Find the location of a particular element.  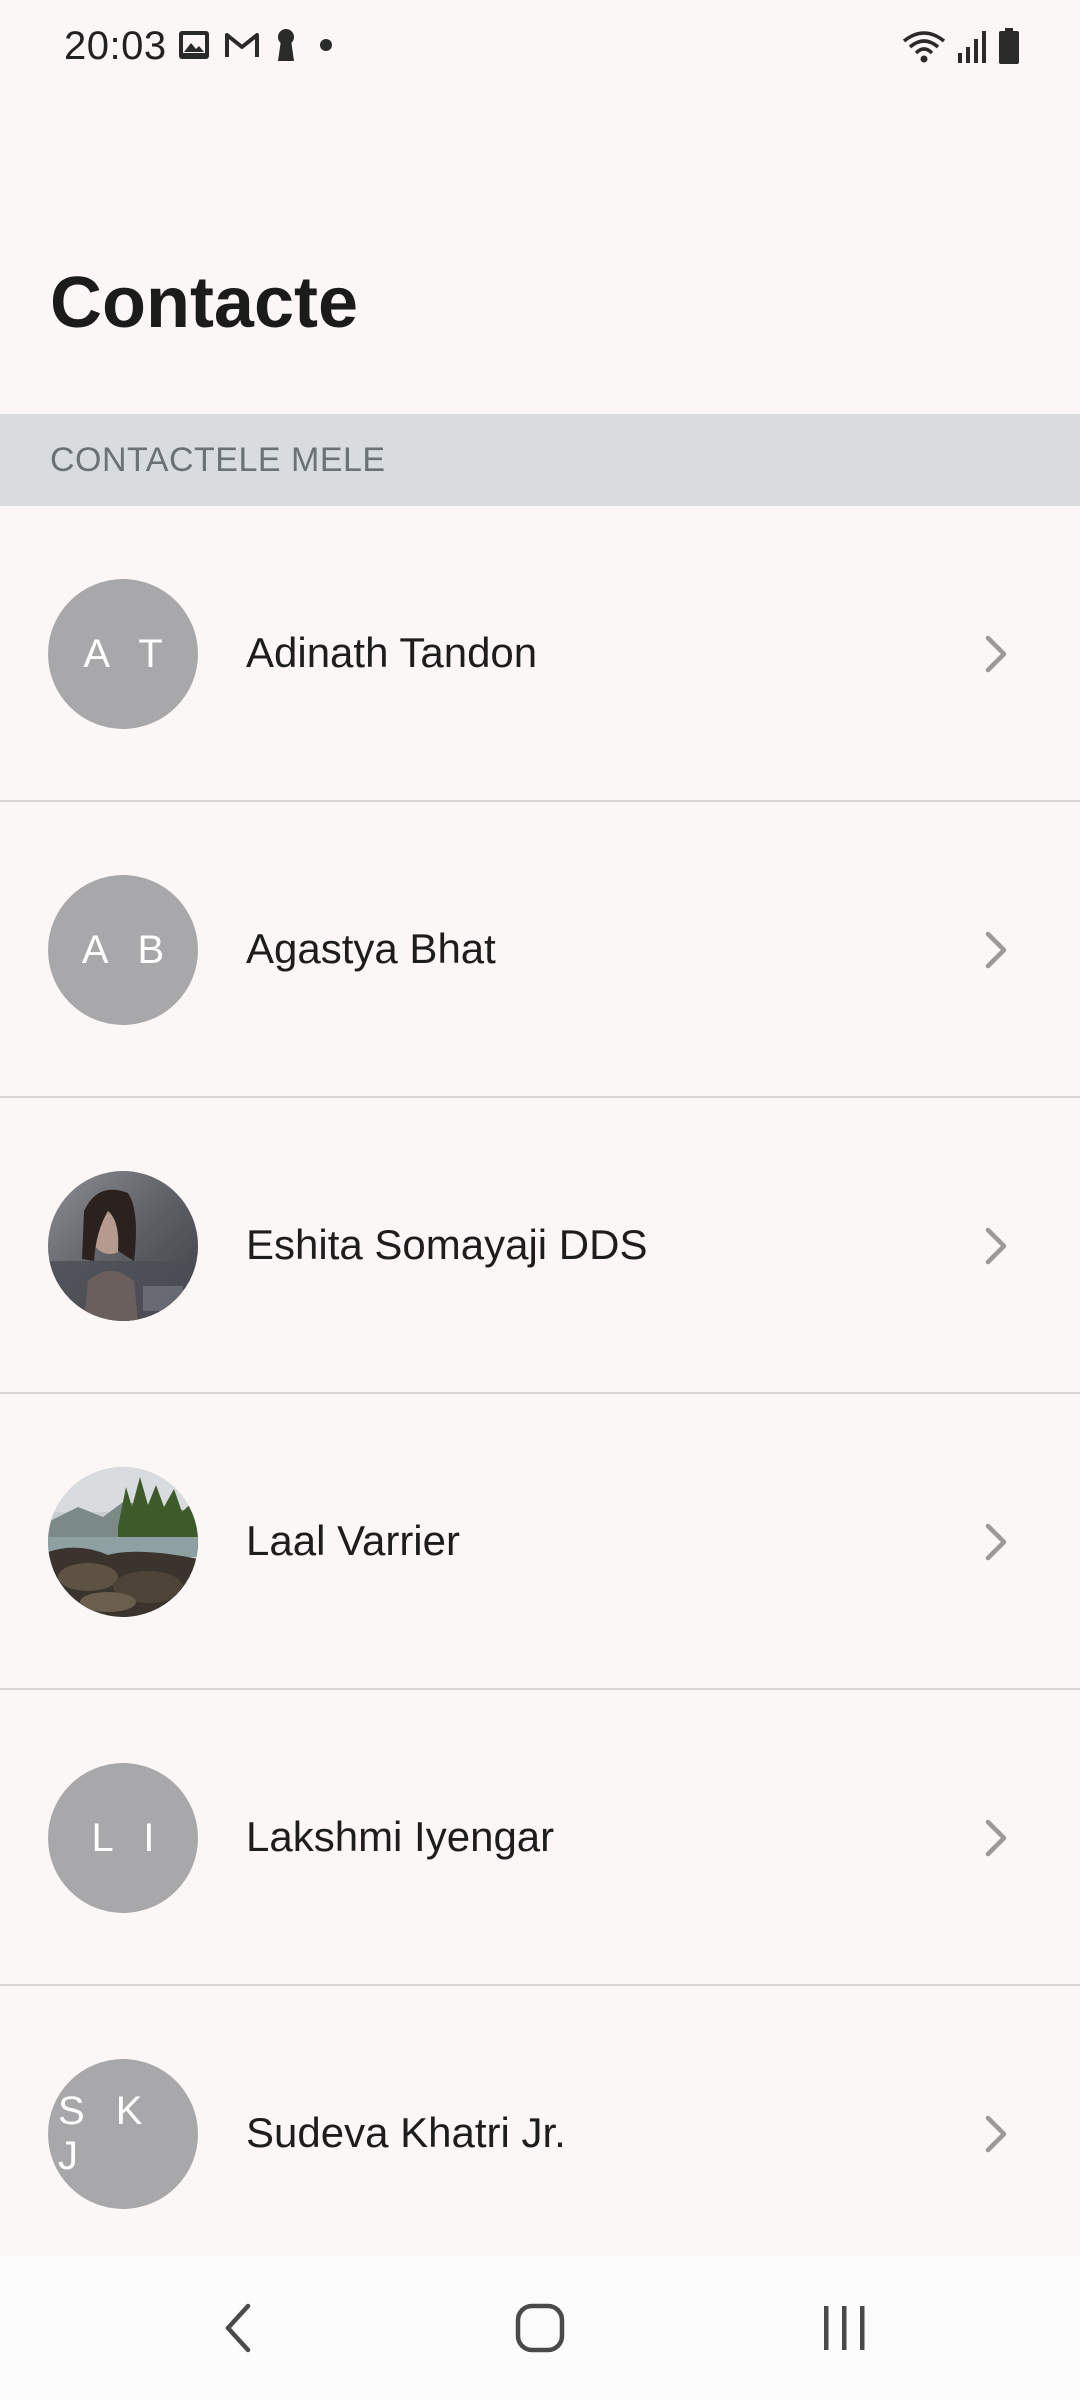

recents-button is located at coordinates (844, 2328).